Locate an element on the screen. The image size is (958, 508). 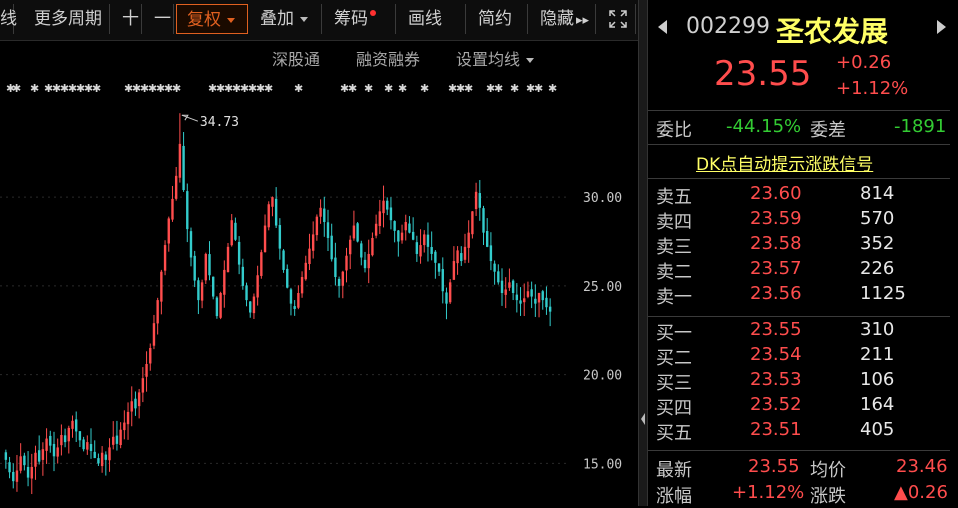
dk-signal-link: DK点自动提示涨跌信号 is located at coordinates (784, 162).